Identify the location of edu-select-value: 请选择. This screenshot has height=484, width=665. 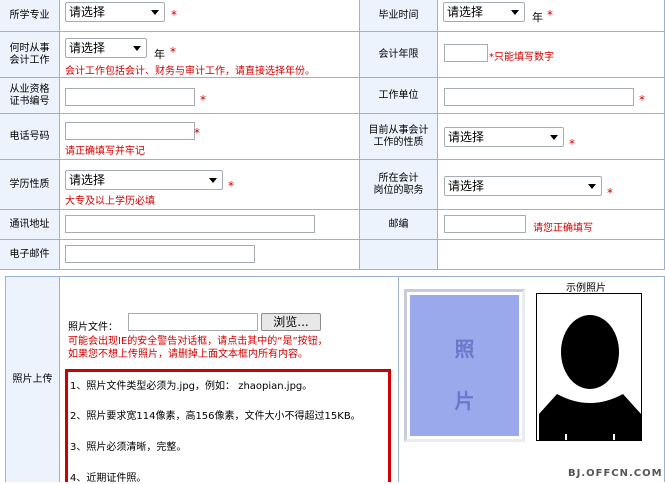
(87, 180).